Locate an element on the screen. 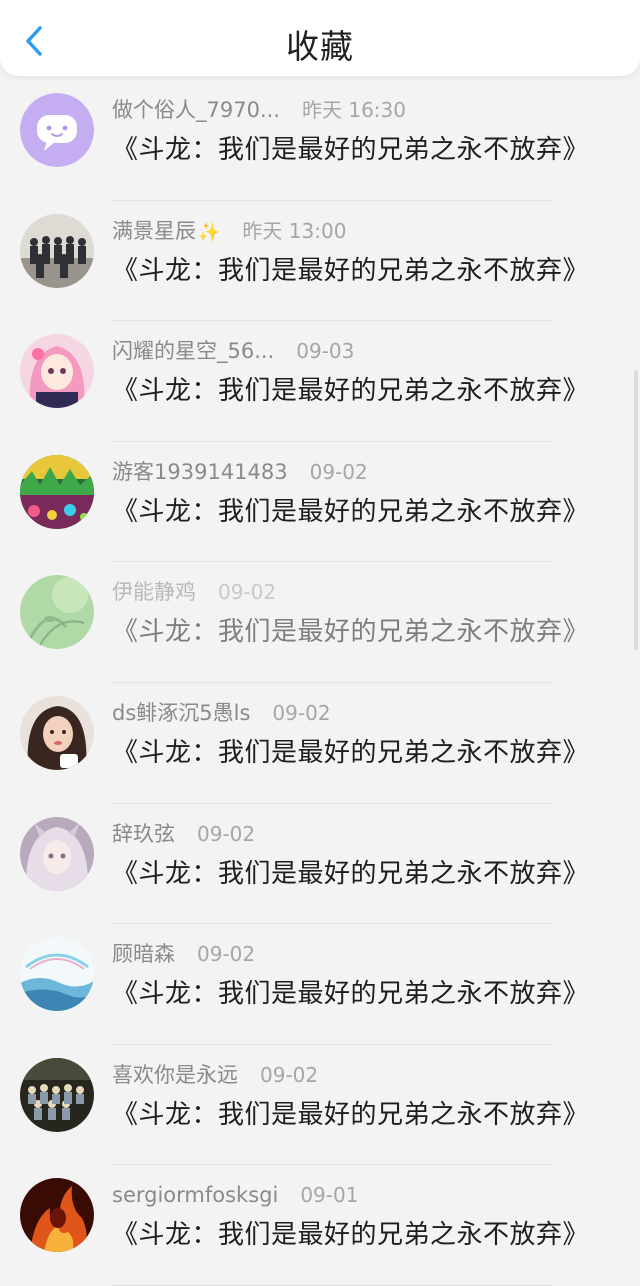  username: 喜欢你是永远 is located at coordinates (175, 1074).